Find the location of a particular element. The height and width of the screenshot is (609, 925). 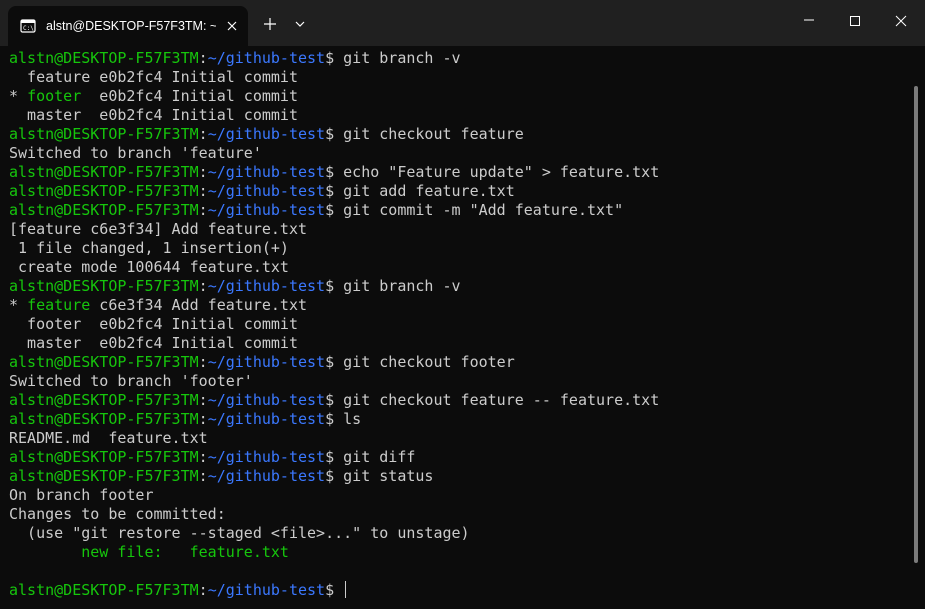

command-text: ls is located at coordinates (352, 419).